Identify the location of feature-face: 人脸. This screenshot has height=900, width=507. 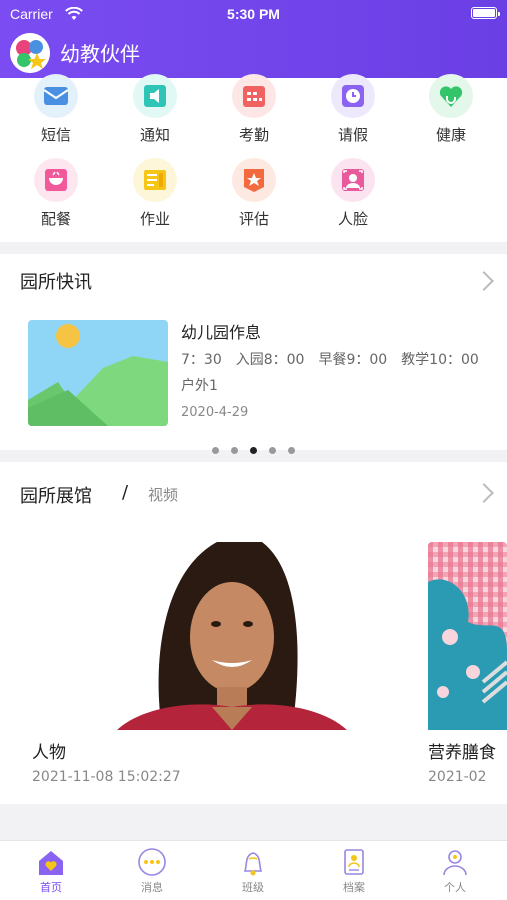
(353, 193).